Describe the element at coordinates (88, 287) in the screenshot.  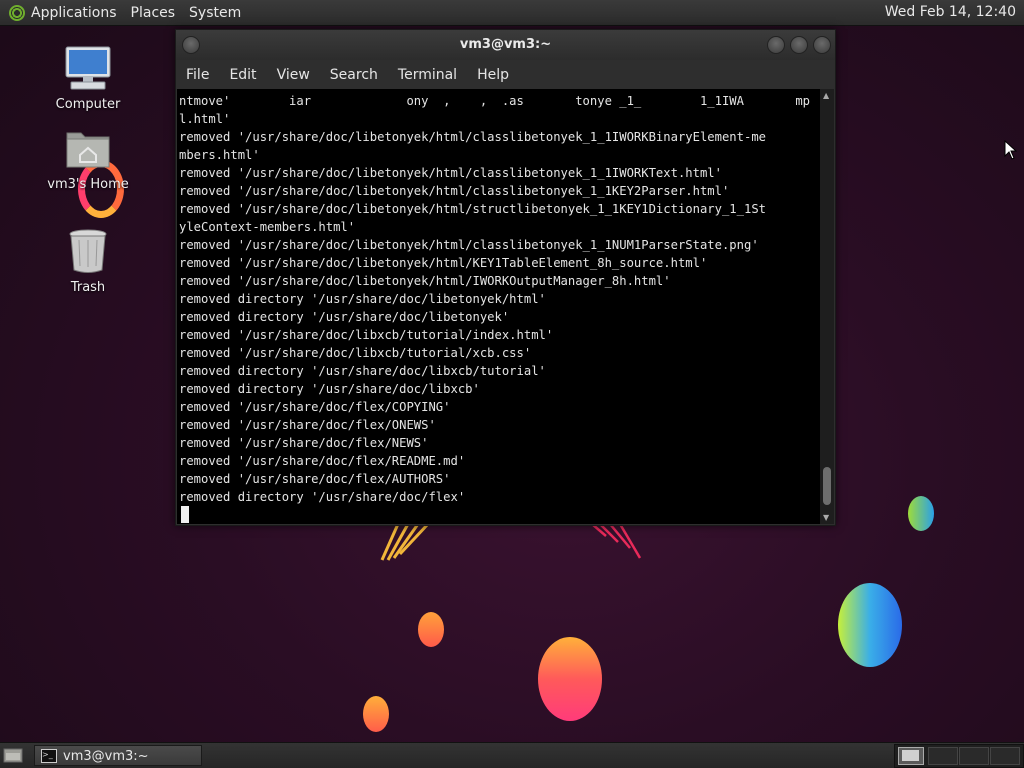
I see `desktop-icon-label: Trash` at that location.